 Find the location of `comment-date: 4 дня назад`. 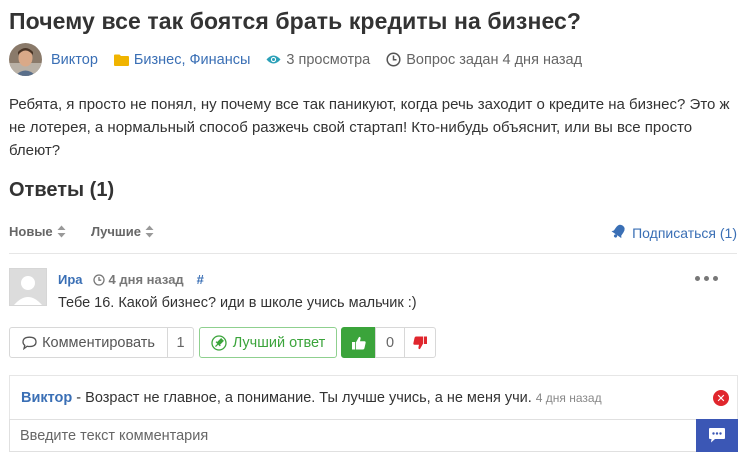

comment-date: 4 дня назад is located at coordinates (568, 398).